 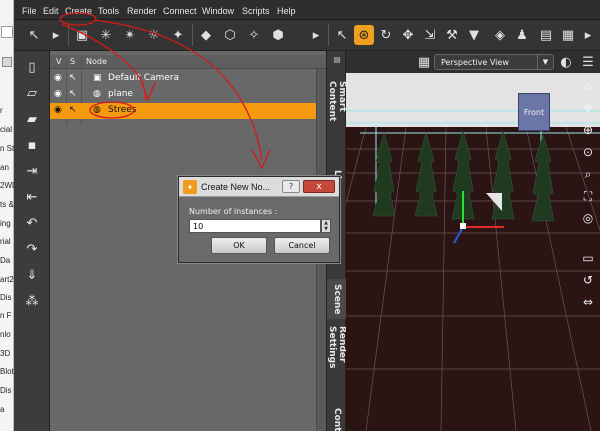 I want to click on joint-tool-icon: ⚒, so click(x=452, y=35).